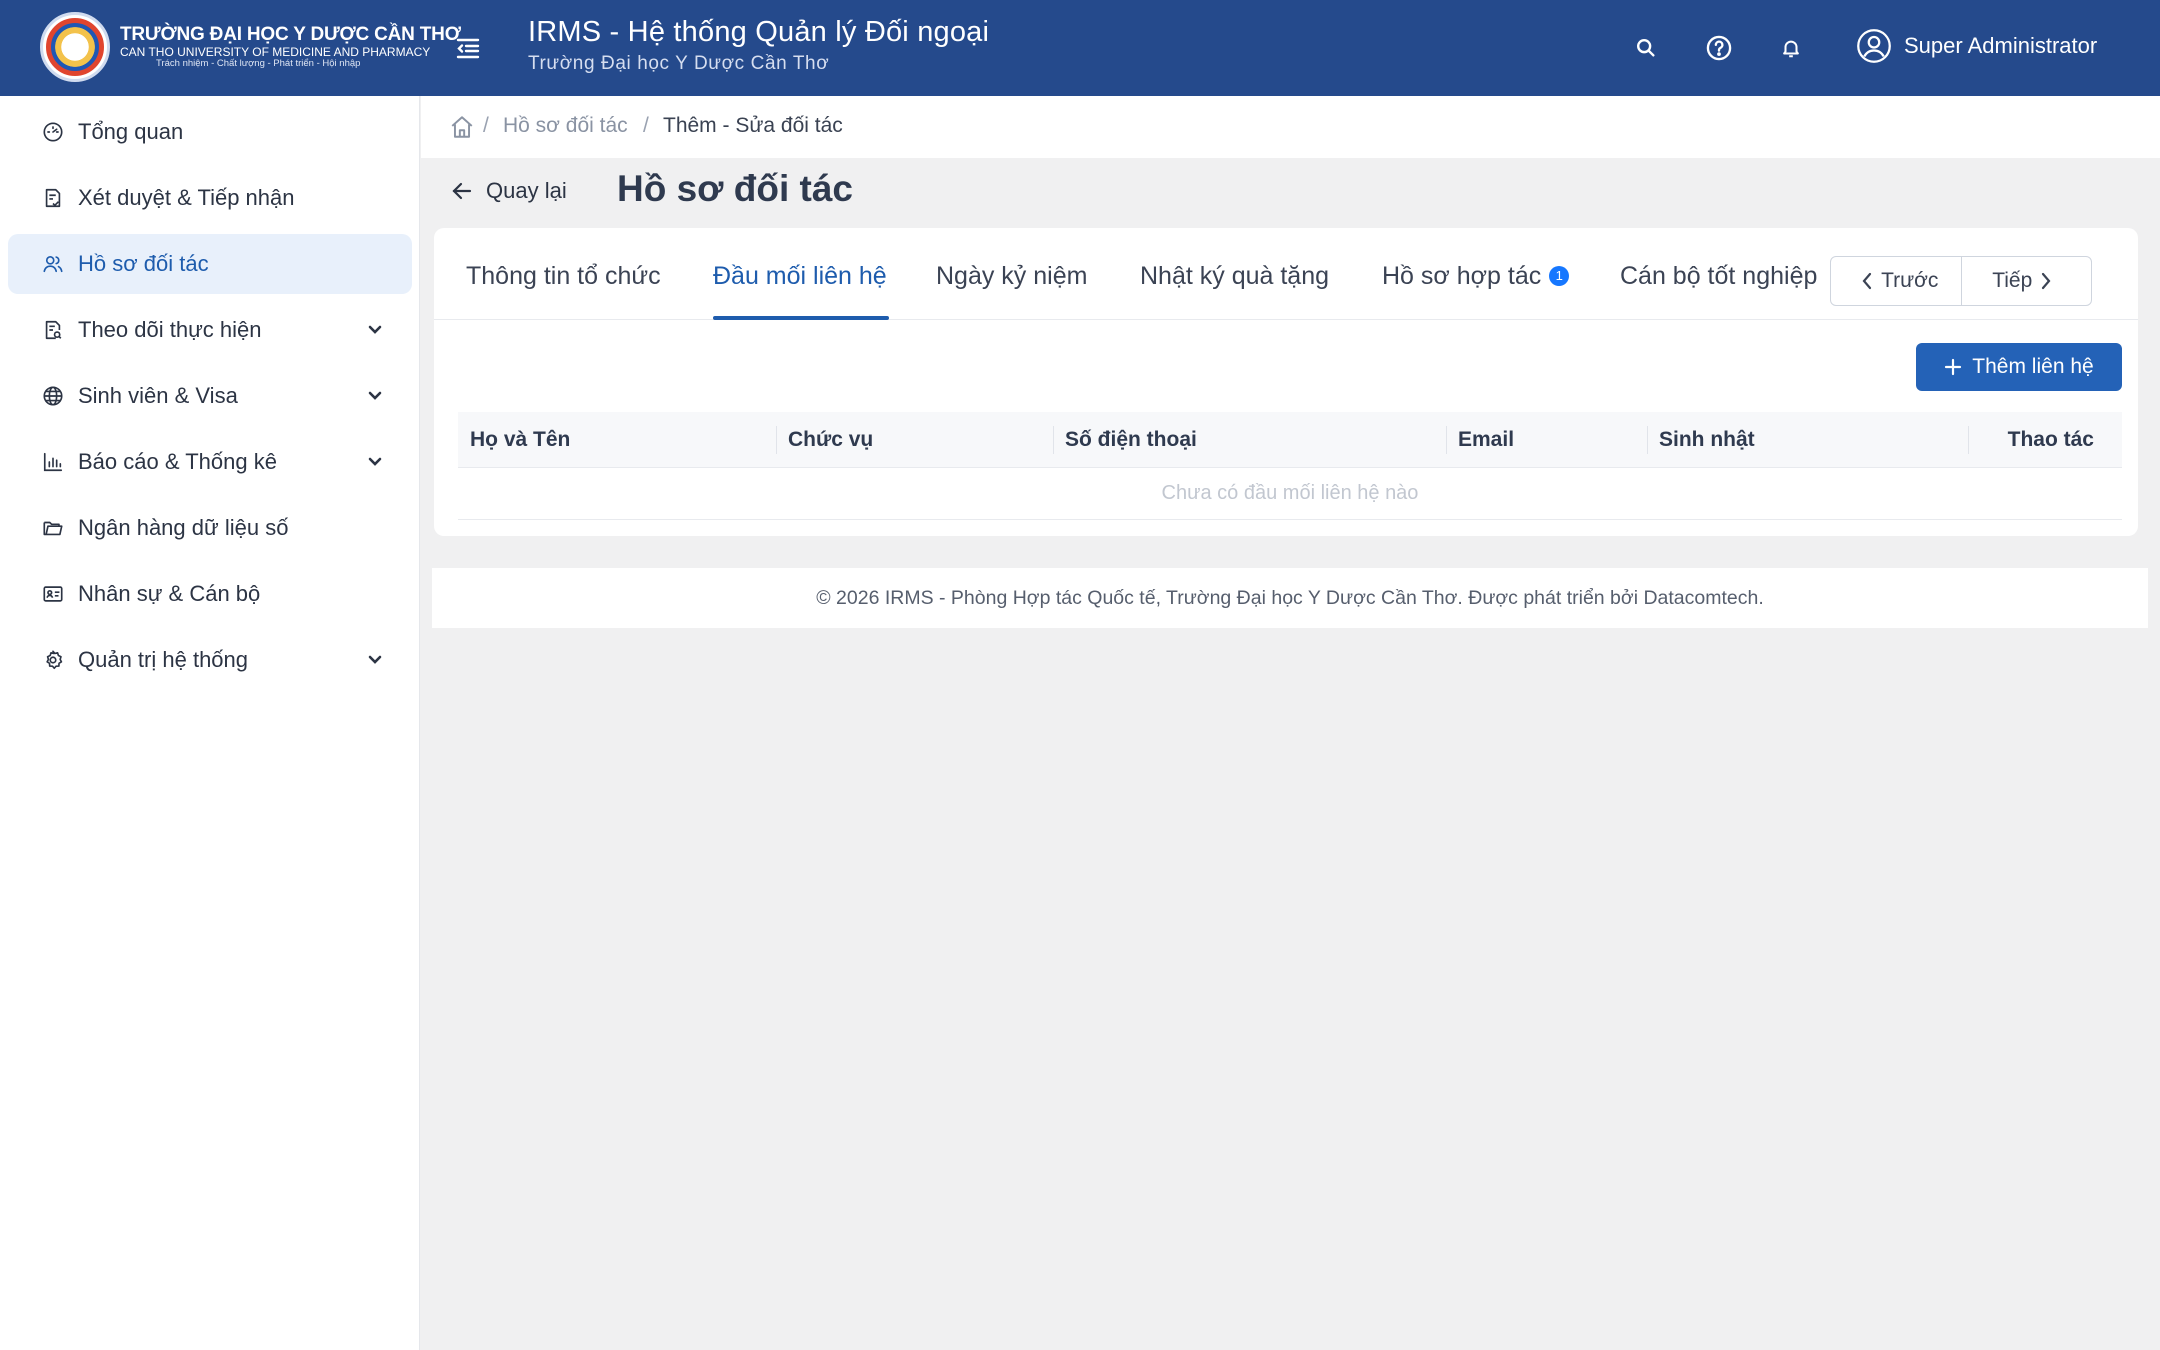 This screenshot has width=2160, height=1350. What do you see at coordinates (759, 32) in the screenshot?
I see `app-title: IRMS - Hệ thống Quản lý Đối ngoại` at bounding box center [759, 32].